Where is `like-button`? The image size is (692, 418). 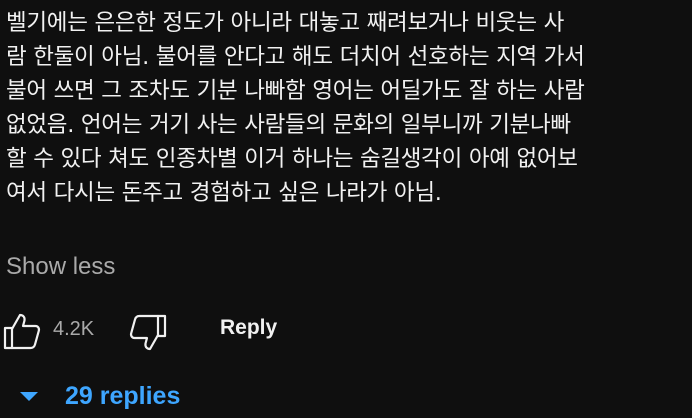
like-button is located at coordinates (22, 331).